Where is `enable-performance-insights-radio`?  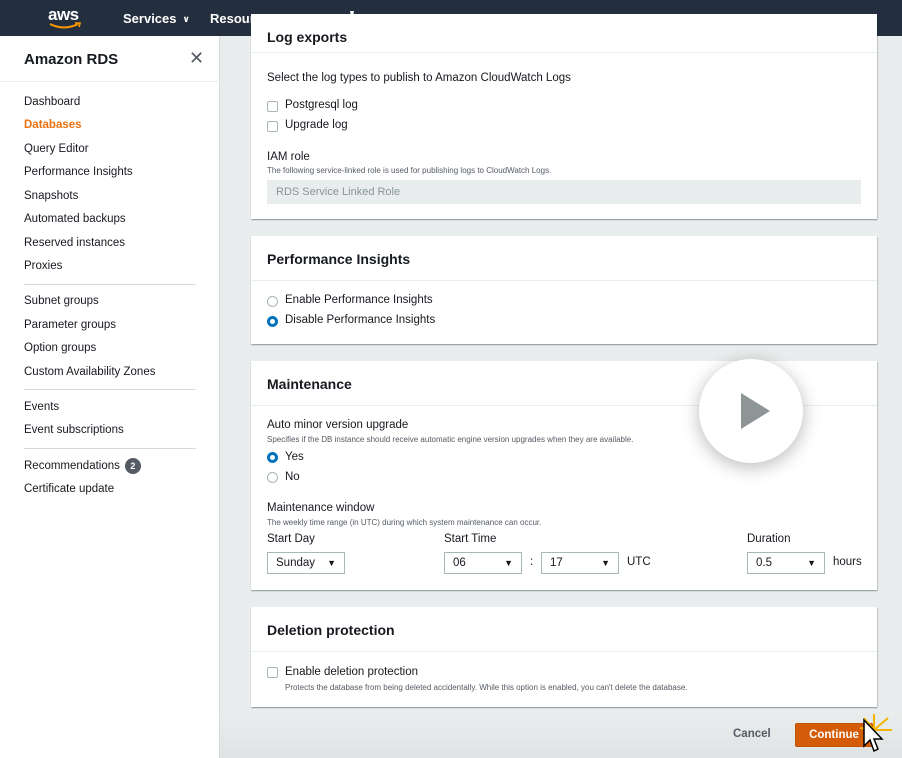
enable-performance-insights-radio is located at coordinates (272, 301).